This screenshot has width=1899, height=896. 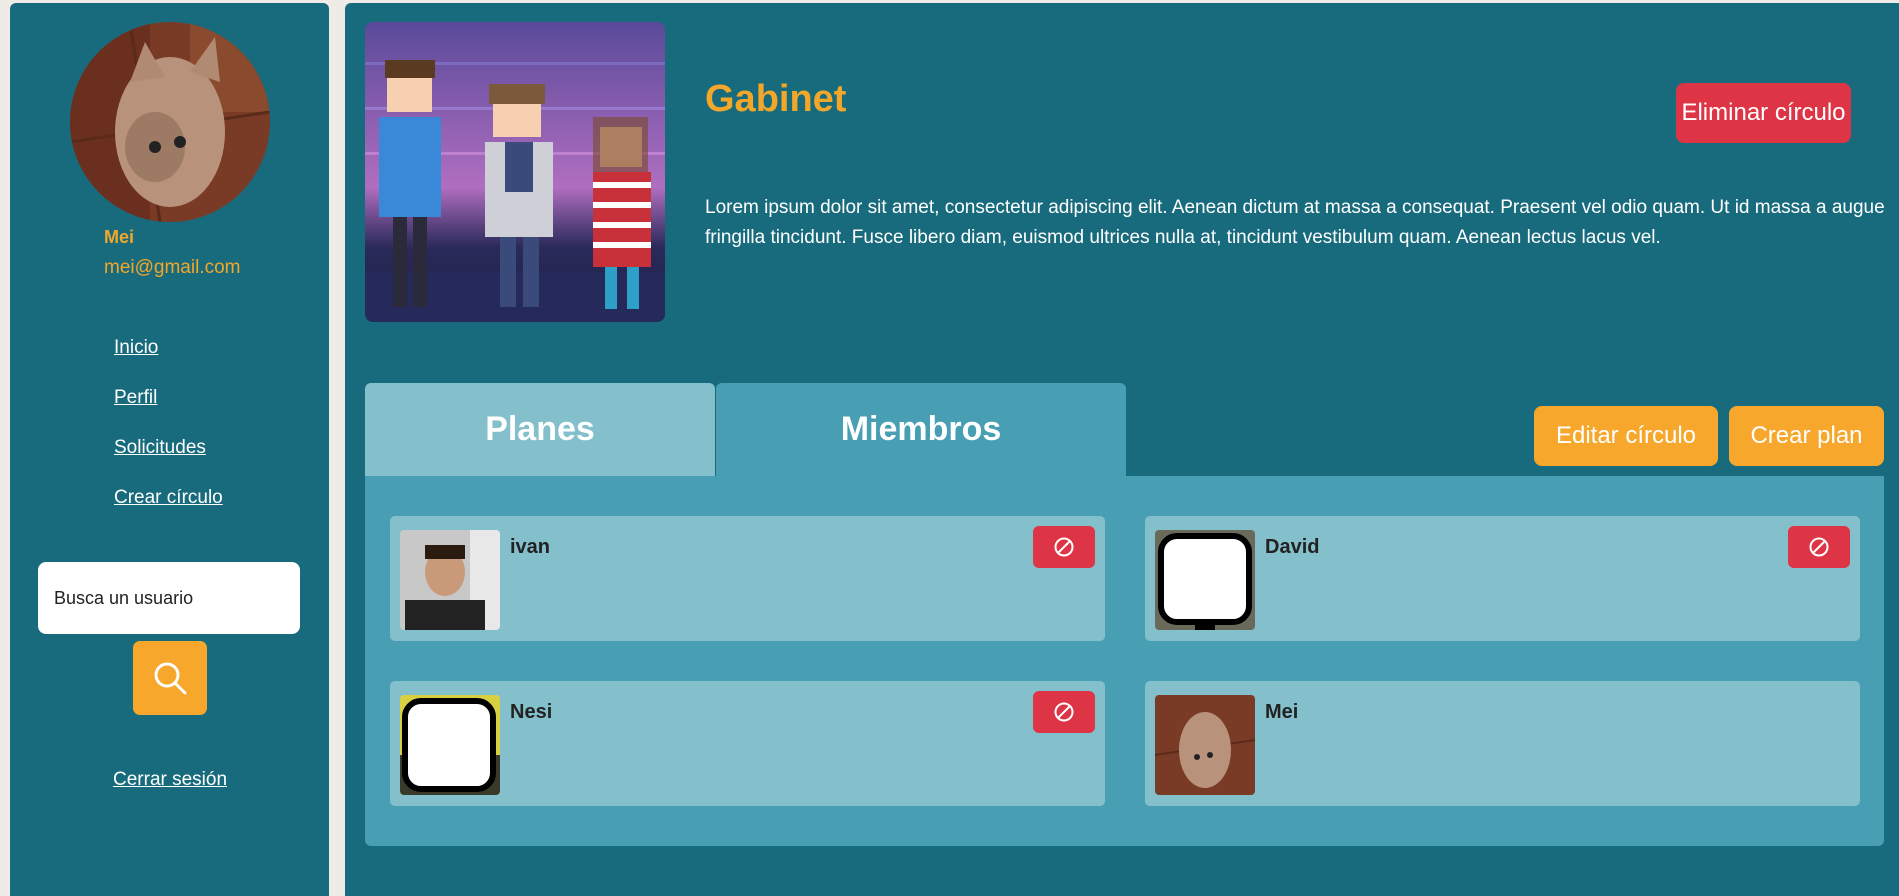 What do you see at coordinates (160, 448) in the screenshot?
I see `nav-link-solicitudes: Solicitudes` at bounding box center [160, 448].